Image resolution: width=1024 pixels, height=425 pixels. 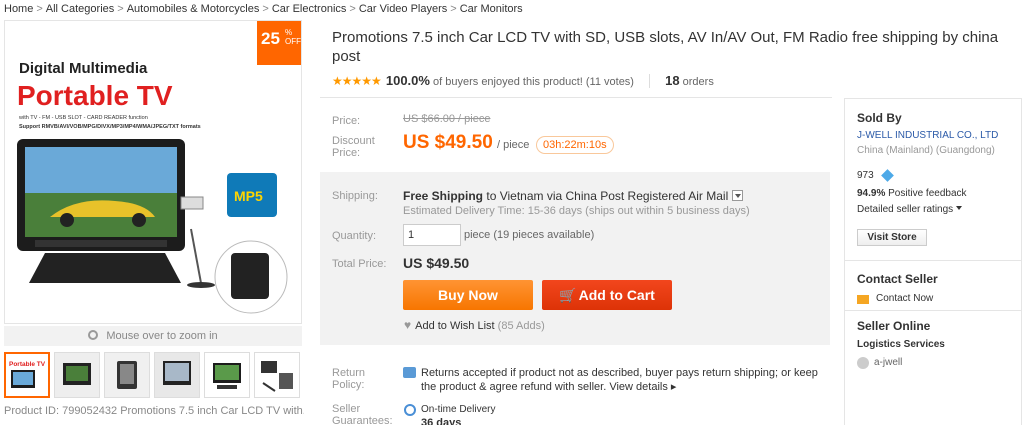 What do you see at coordinates (410, 410) in the screenshot?
I see `clock-icon` at bounding box center [410, 410].